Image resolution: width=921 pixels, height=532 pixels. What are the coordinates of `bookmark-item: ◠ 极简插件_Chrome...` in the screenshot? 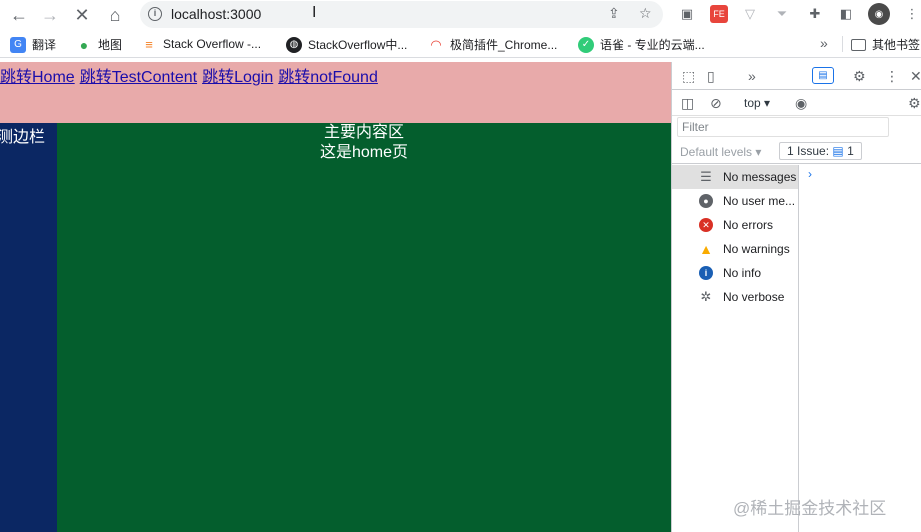 It's located at (492, 44).